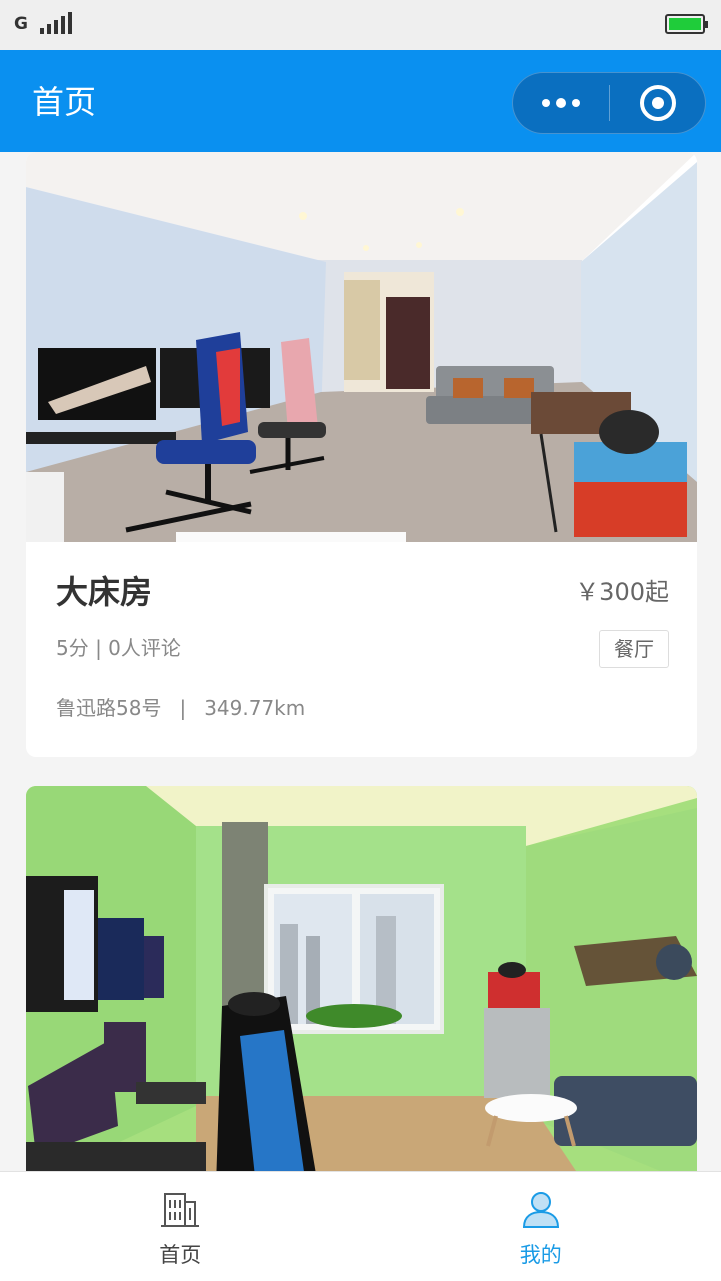 Image resolution: width=721 pixels, height=1281 pixels. I want to click on building-icon, so click(180, 1210).